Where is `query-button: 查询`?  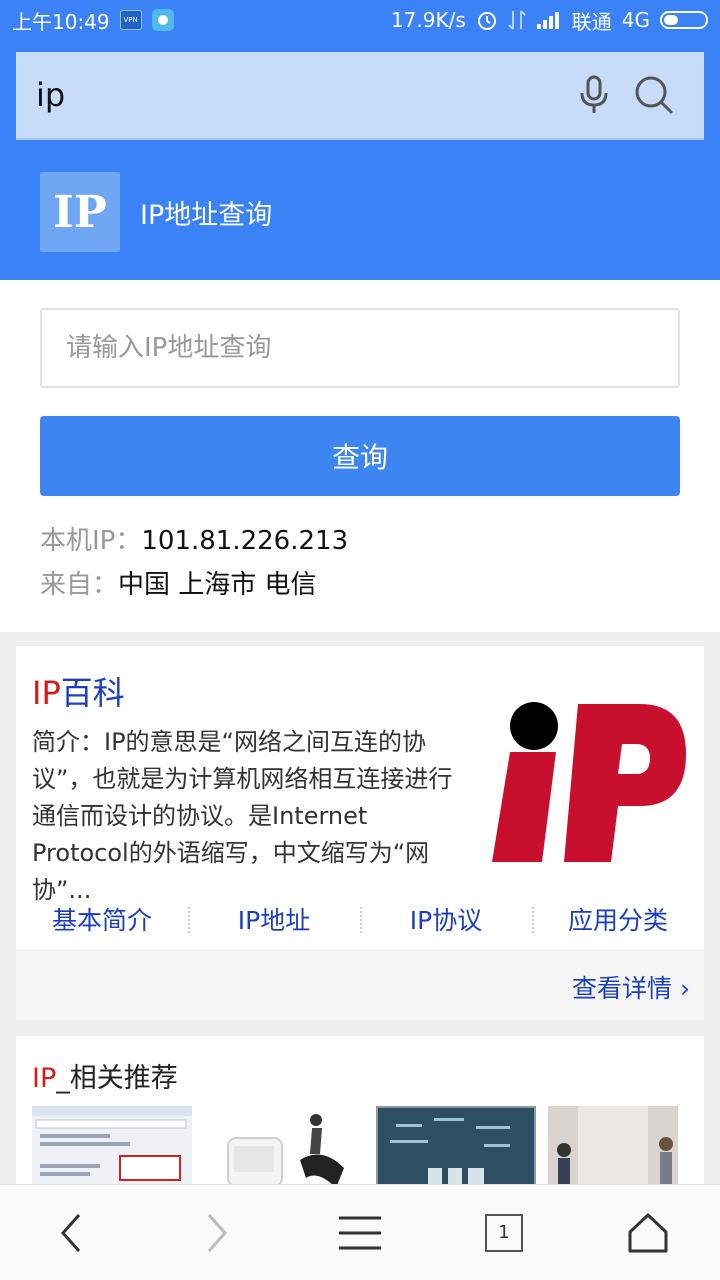 query-button: 查询 is located at coordinates (360, 456).